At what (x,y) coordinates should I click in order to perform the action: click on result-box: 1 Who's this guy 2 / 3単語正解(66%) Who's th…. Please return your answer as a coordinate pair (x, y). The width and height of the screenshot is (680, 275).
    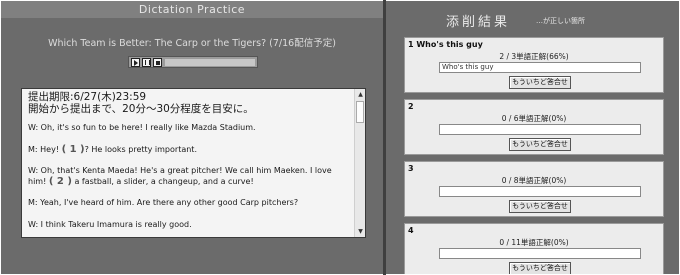
    Looking at the image, I should click on (534, 65).